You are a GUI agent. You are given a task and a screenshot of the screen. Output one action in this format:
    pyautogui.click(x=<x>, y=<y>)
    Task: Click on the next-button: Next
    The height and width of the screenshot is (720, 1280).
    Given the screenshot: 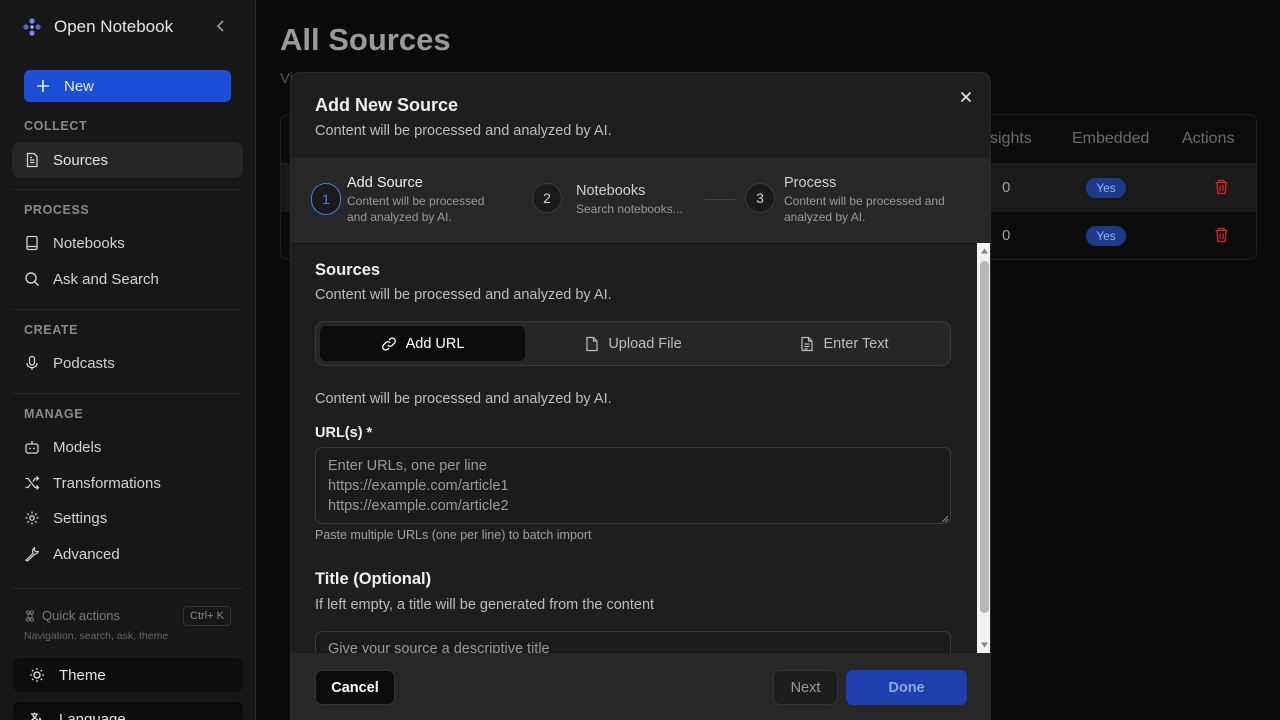 What is the action you would take?
    pyautogui.click(x=805, y=687)
    